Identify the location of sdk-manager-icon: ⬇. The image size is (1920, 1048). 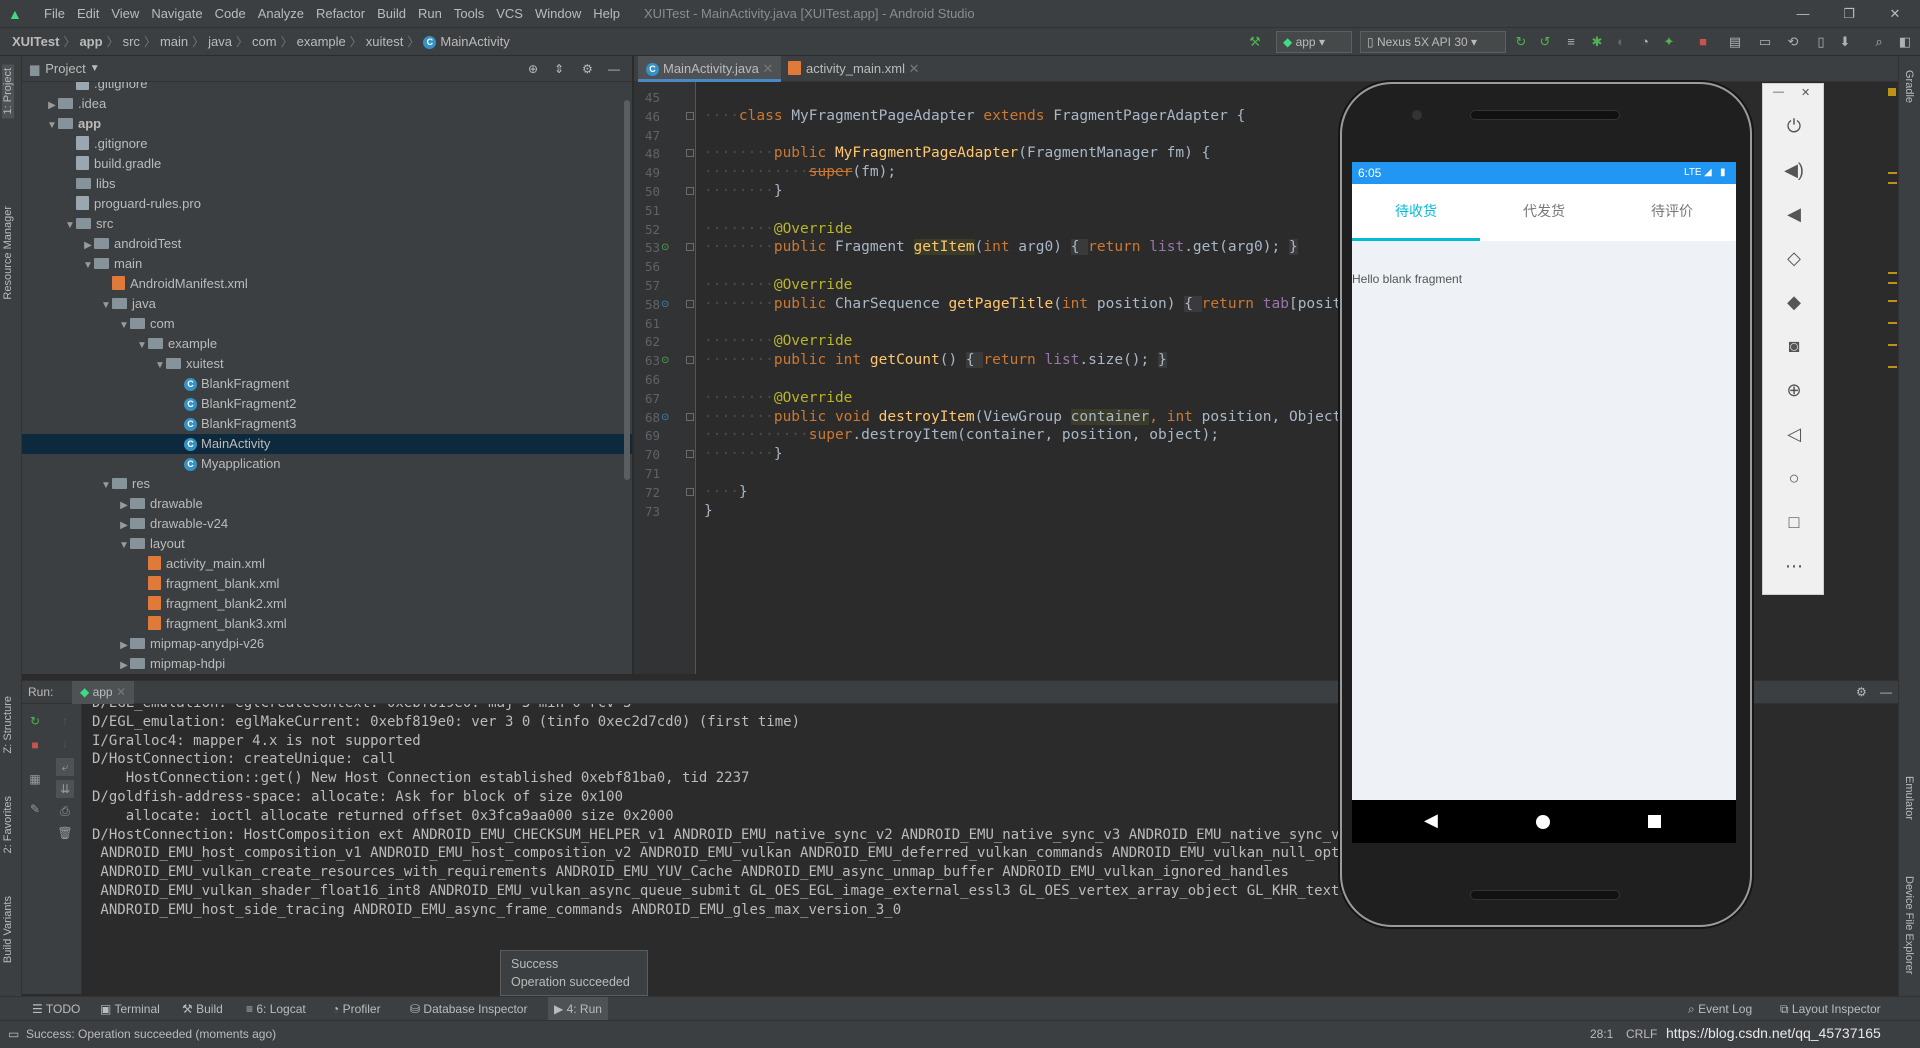
(1845, 42).